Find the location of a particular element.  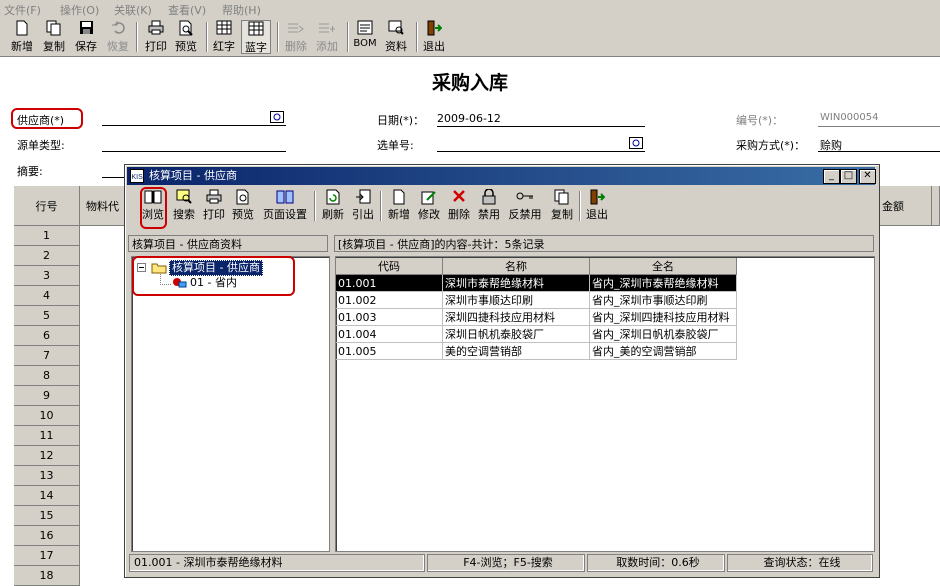

search-button: 搜索 is located at coordinates (184, 208).